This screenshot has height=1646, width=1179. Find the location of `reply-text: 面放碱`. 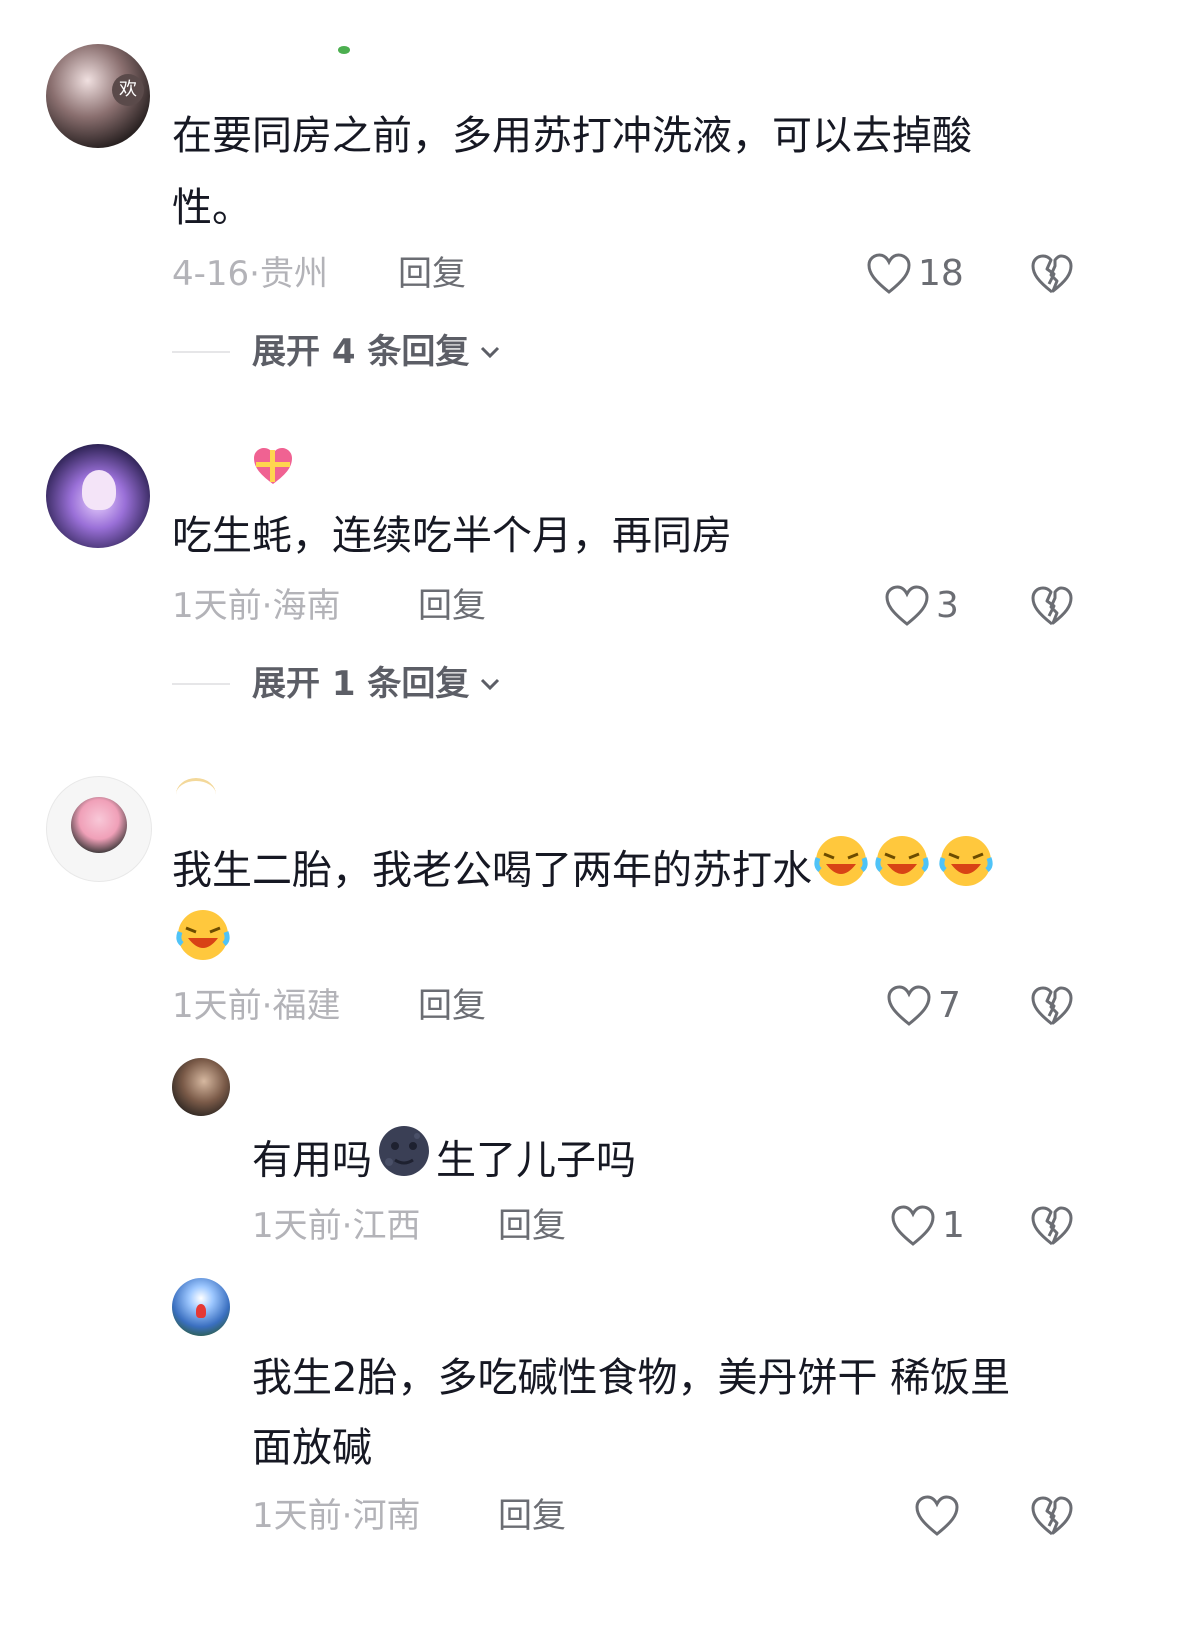

reply-text: 面放碱 is located at coordinates (312, 1448).